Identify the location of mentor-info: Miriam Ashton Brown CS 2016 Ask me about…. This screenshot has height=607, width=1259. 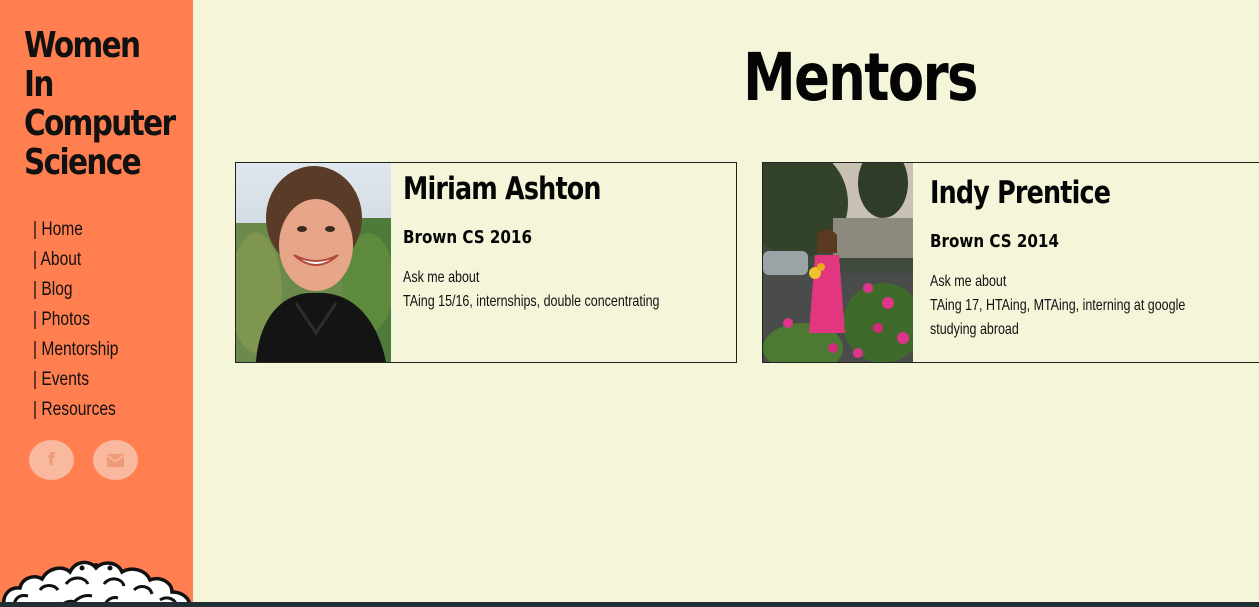
(568, 238).